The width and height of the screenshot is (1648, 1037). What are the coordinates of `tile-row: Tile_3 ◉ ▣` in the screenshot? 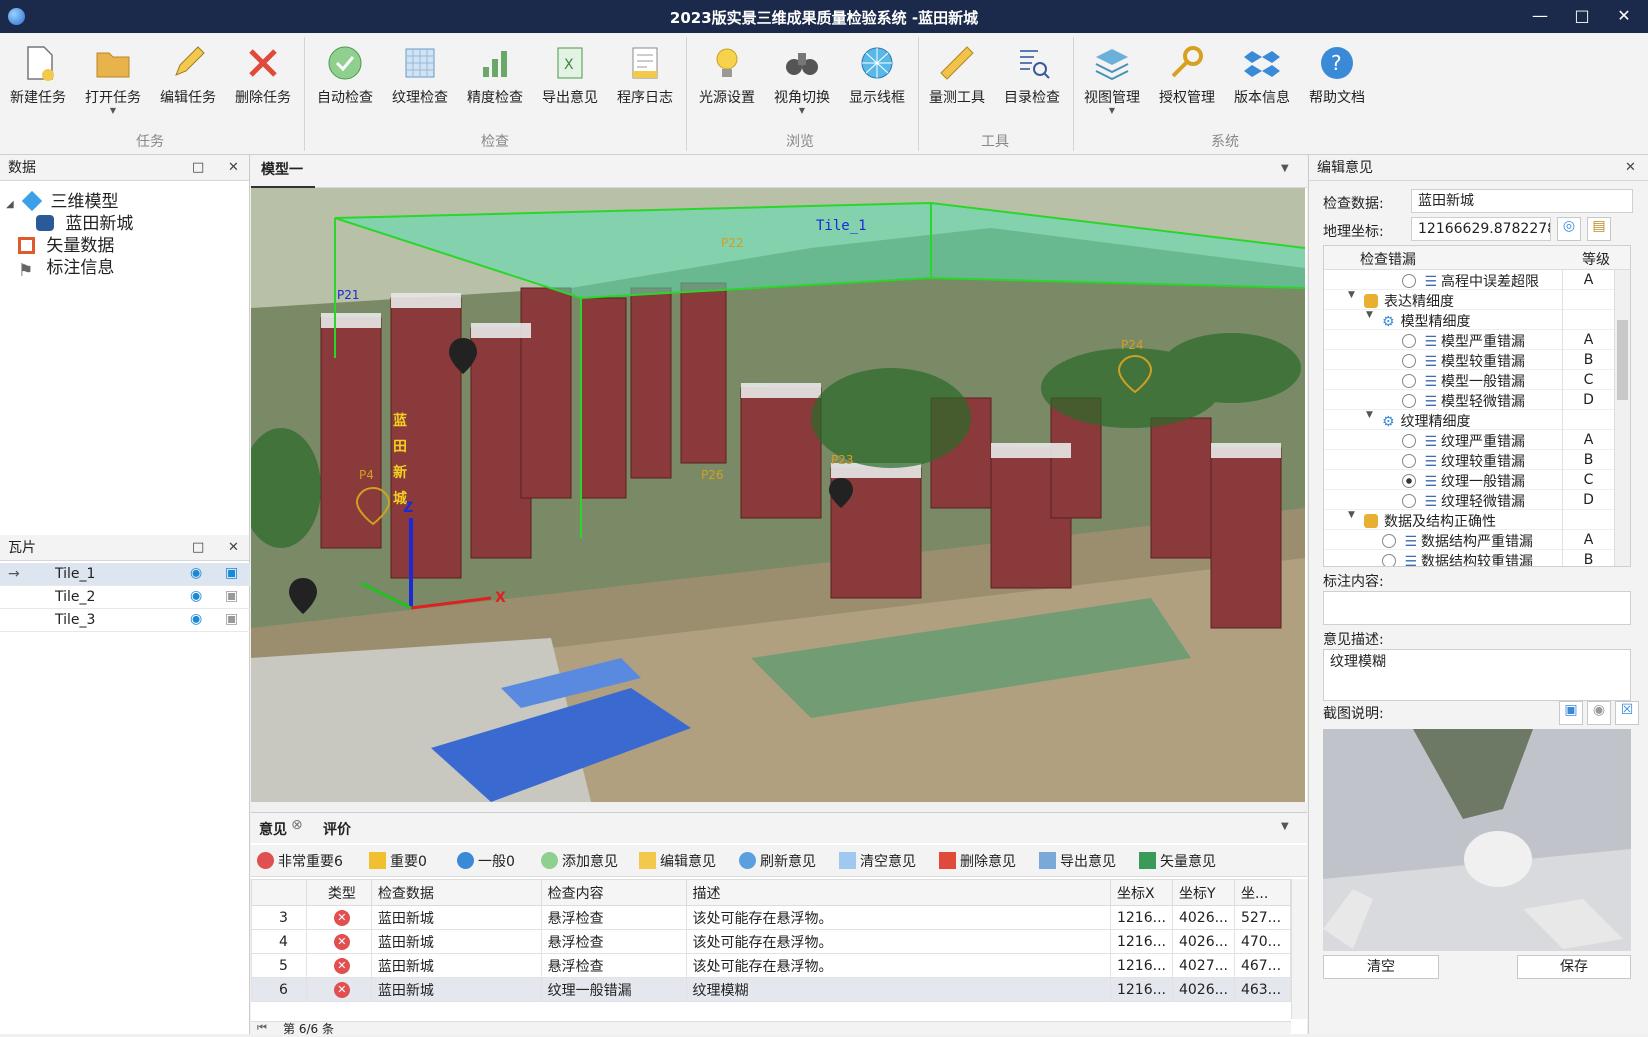 It's located at (125, 620).